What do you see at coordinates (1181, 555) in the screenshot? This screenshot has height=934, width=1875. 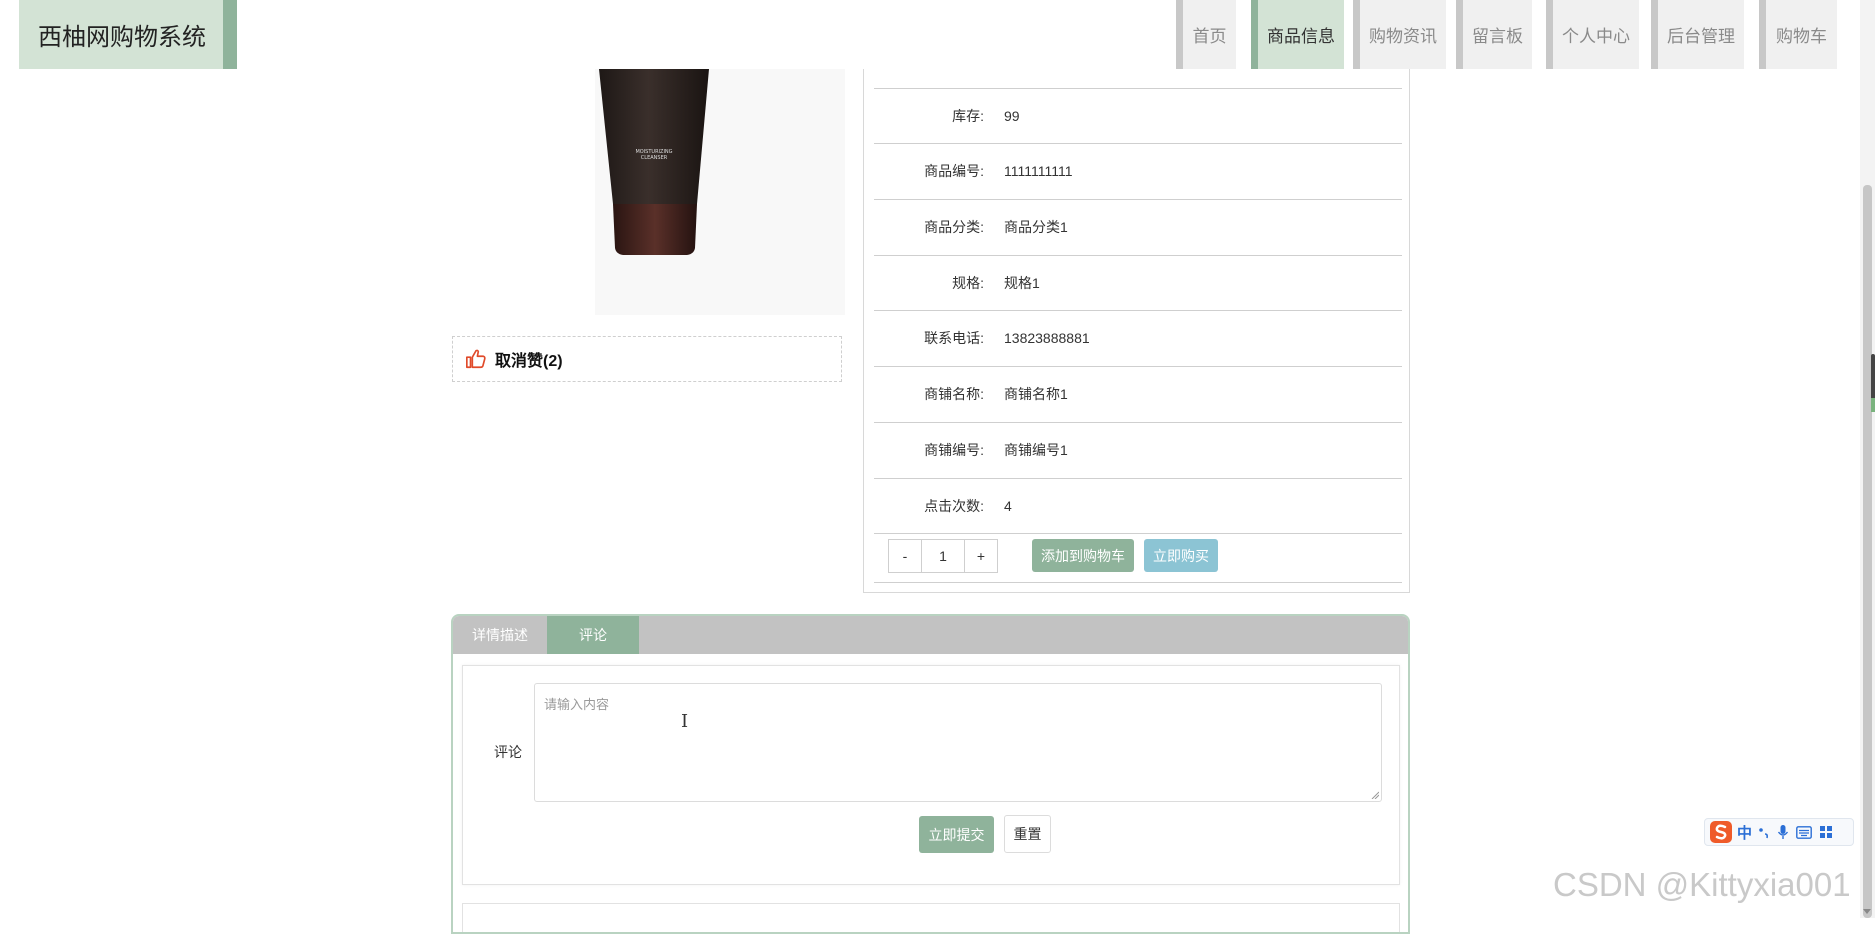 I see `buy-now-button: 立即购买` at bounding box center [1181, 555].